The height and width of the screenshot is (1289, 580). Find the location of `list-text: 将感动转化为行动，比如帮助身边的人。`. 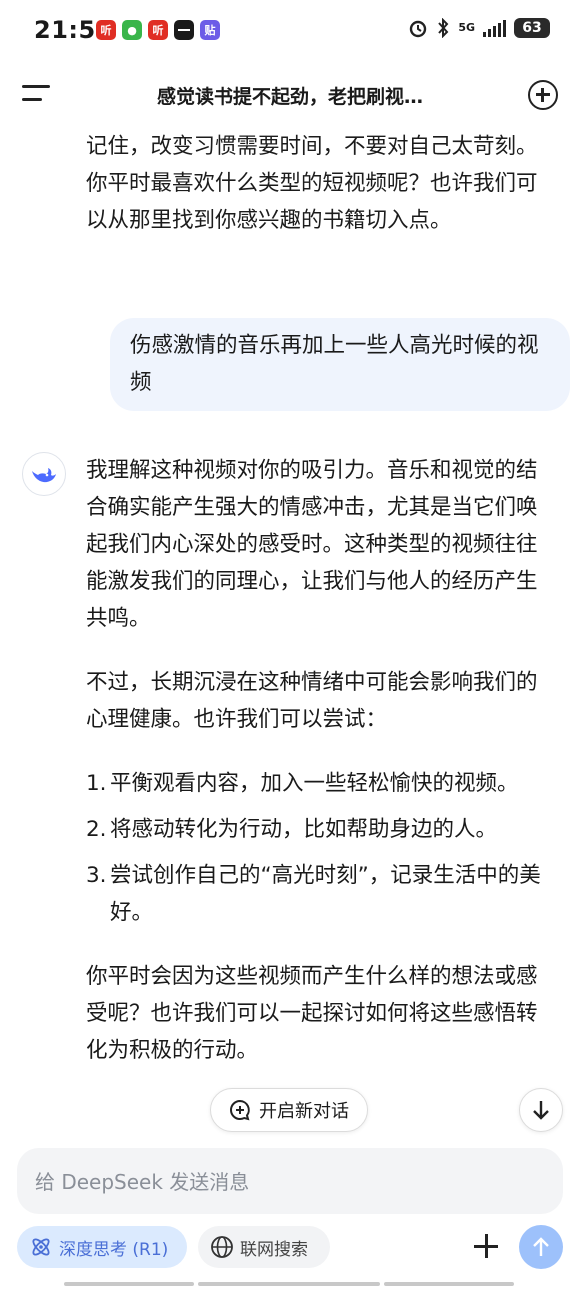

list-text: 将感动转化为行动，比如帮助身边的人。 is located at coordinates (304, 829).